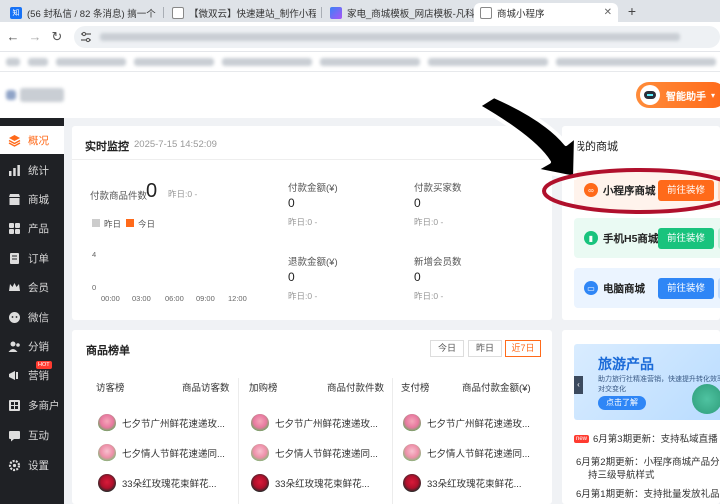 Image resolution: width=720 pixels, height=504 pixels. Describe the element at coordinates (42, 95) in the screenshot. I see `account-name-redacted` at that location.